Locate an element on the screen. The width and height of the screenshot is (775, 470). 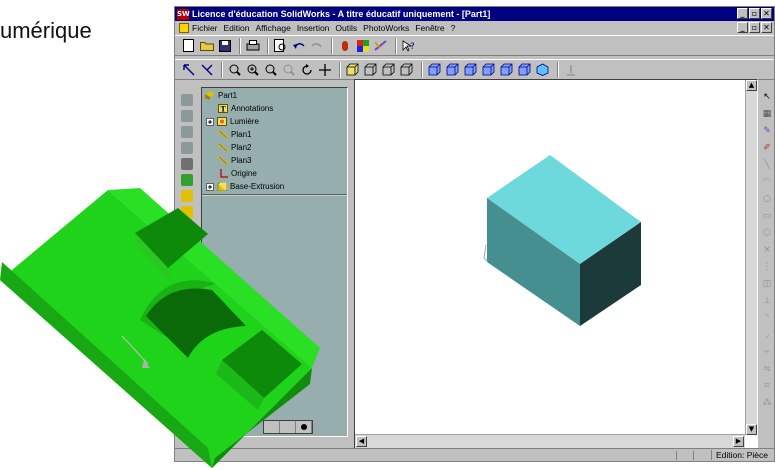
scroll-up-arrow: ▲ is located at coordinates (751, 85).